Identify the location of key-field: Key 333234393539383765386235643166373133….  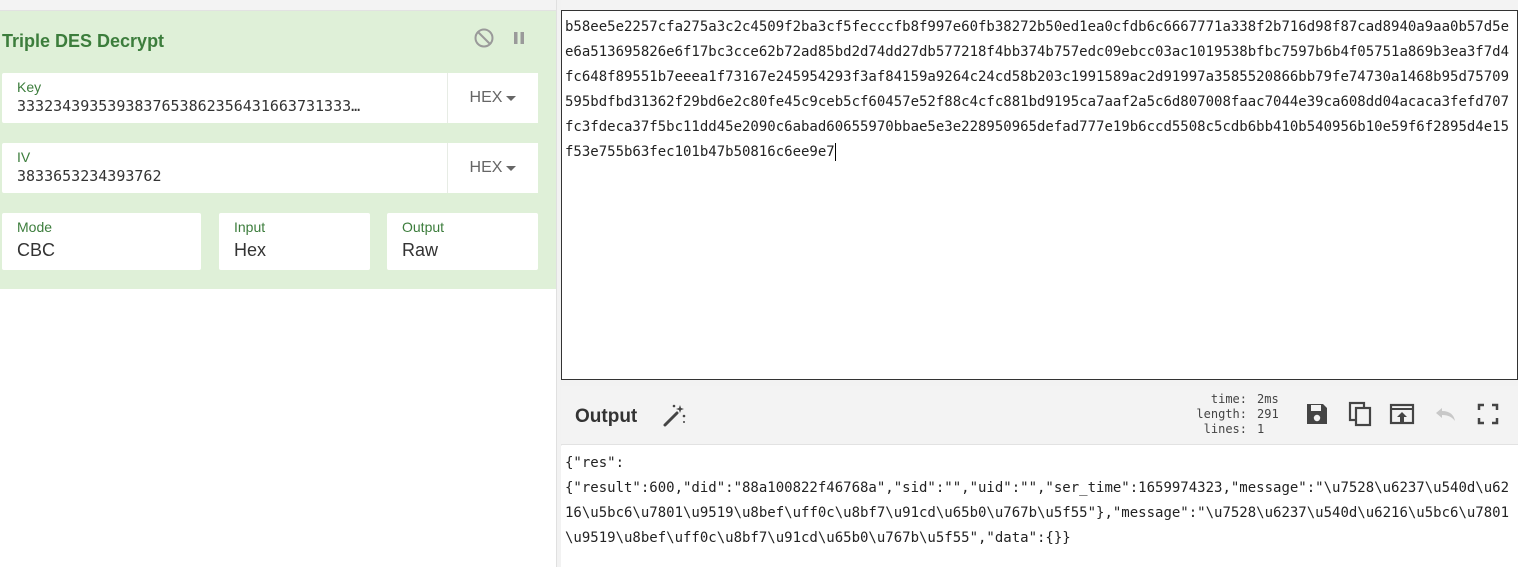
(270, 98).